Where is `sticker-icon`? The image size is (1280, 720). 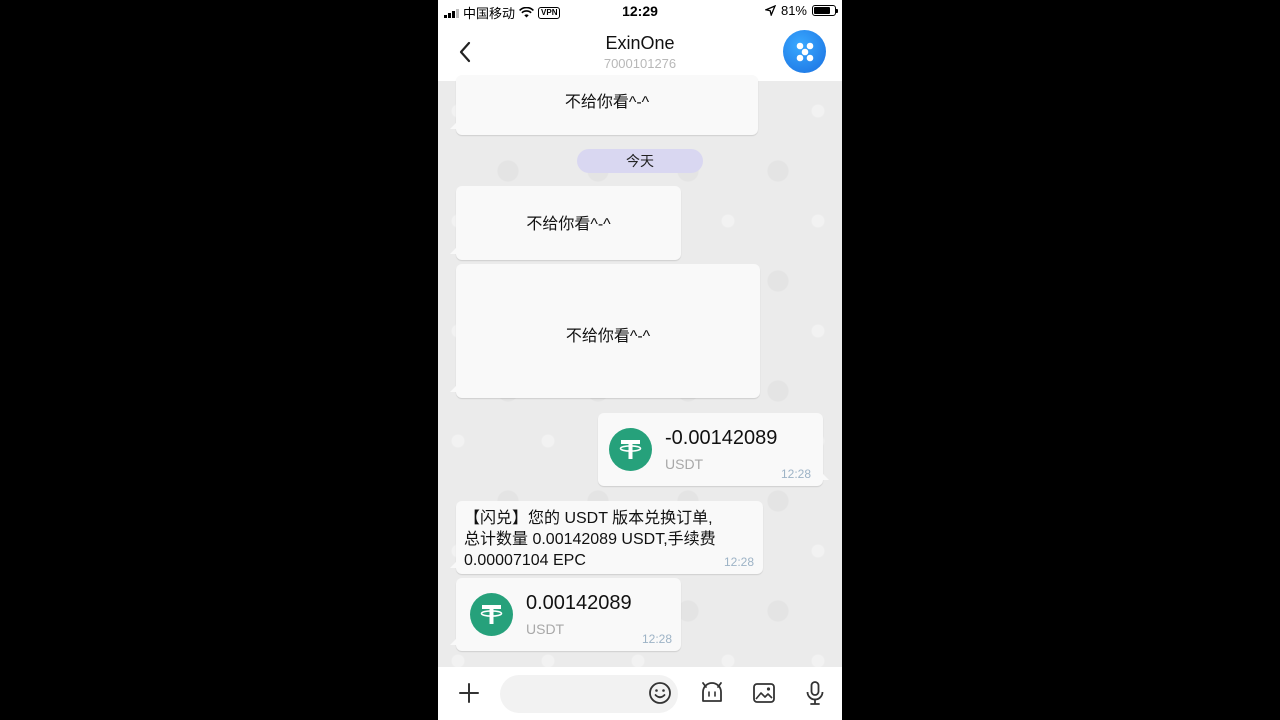
sticker-icon is located at coordinates (712, 693).